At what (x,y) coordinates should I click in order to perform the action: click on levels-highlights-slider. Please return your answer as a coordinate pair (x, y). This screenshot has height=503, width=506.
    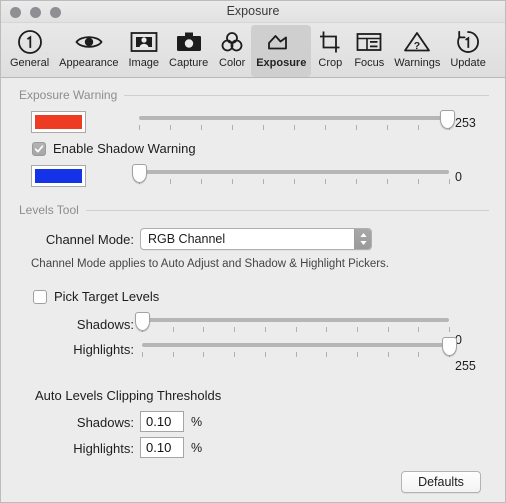
    Looking at the image, I should click on (299, 349).